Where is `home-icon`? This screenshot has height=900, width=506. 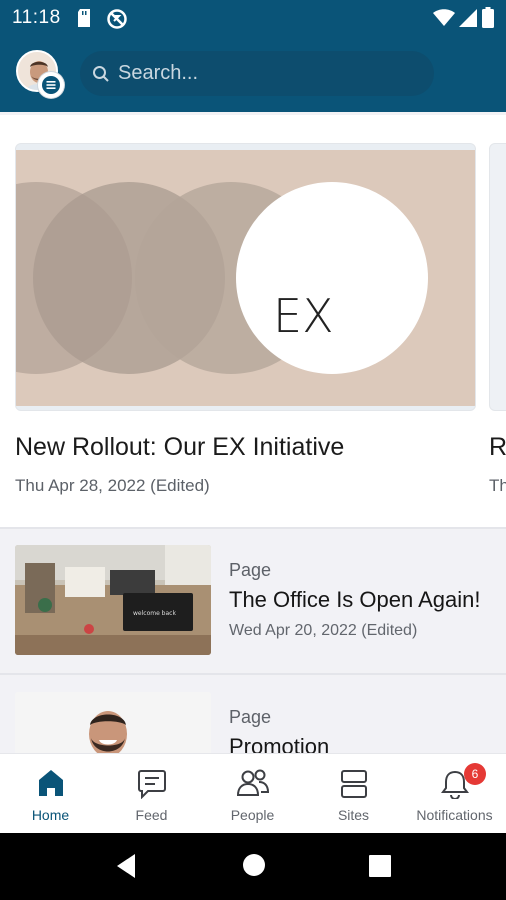
home-icon is located at coordinates (50, 783).